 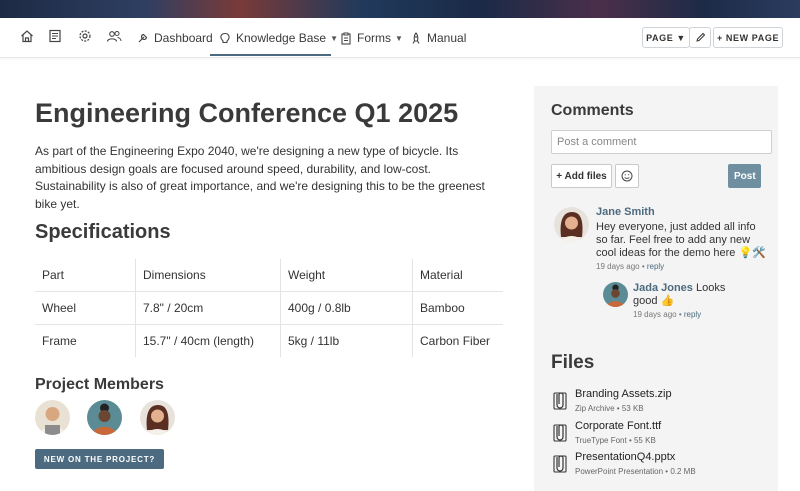 What do you see at coordinates (416, 37) in the screenshot?
I see `rocket-icon` at bounding box center [416, 37].